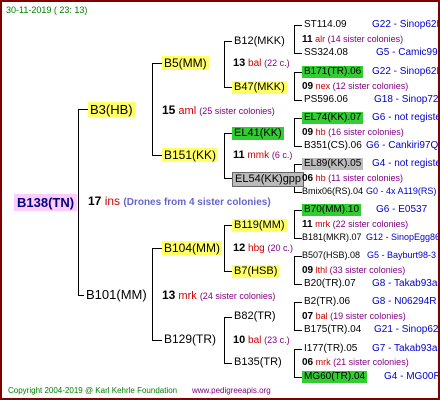 The width and height of the screenshot is (440, 400). I want to click on queen-el41: EL41(KK), so click(258, 133).